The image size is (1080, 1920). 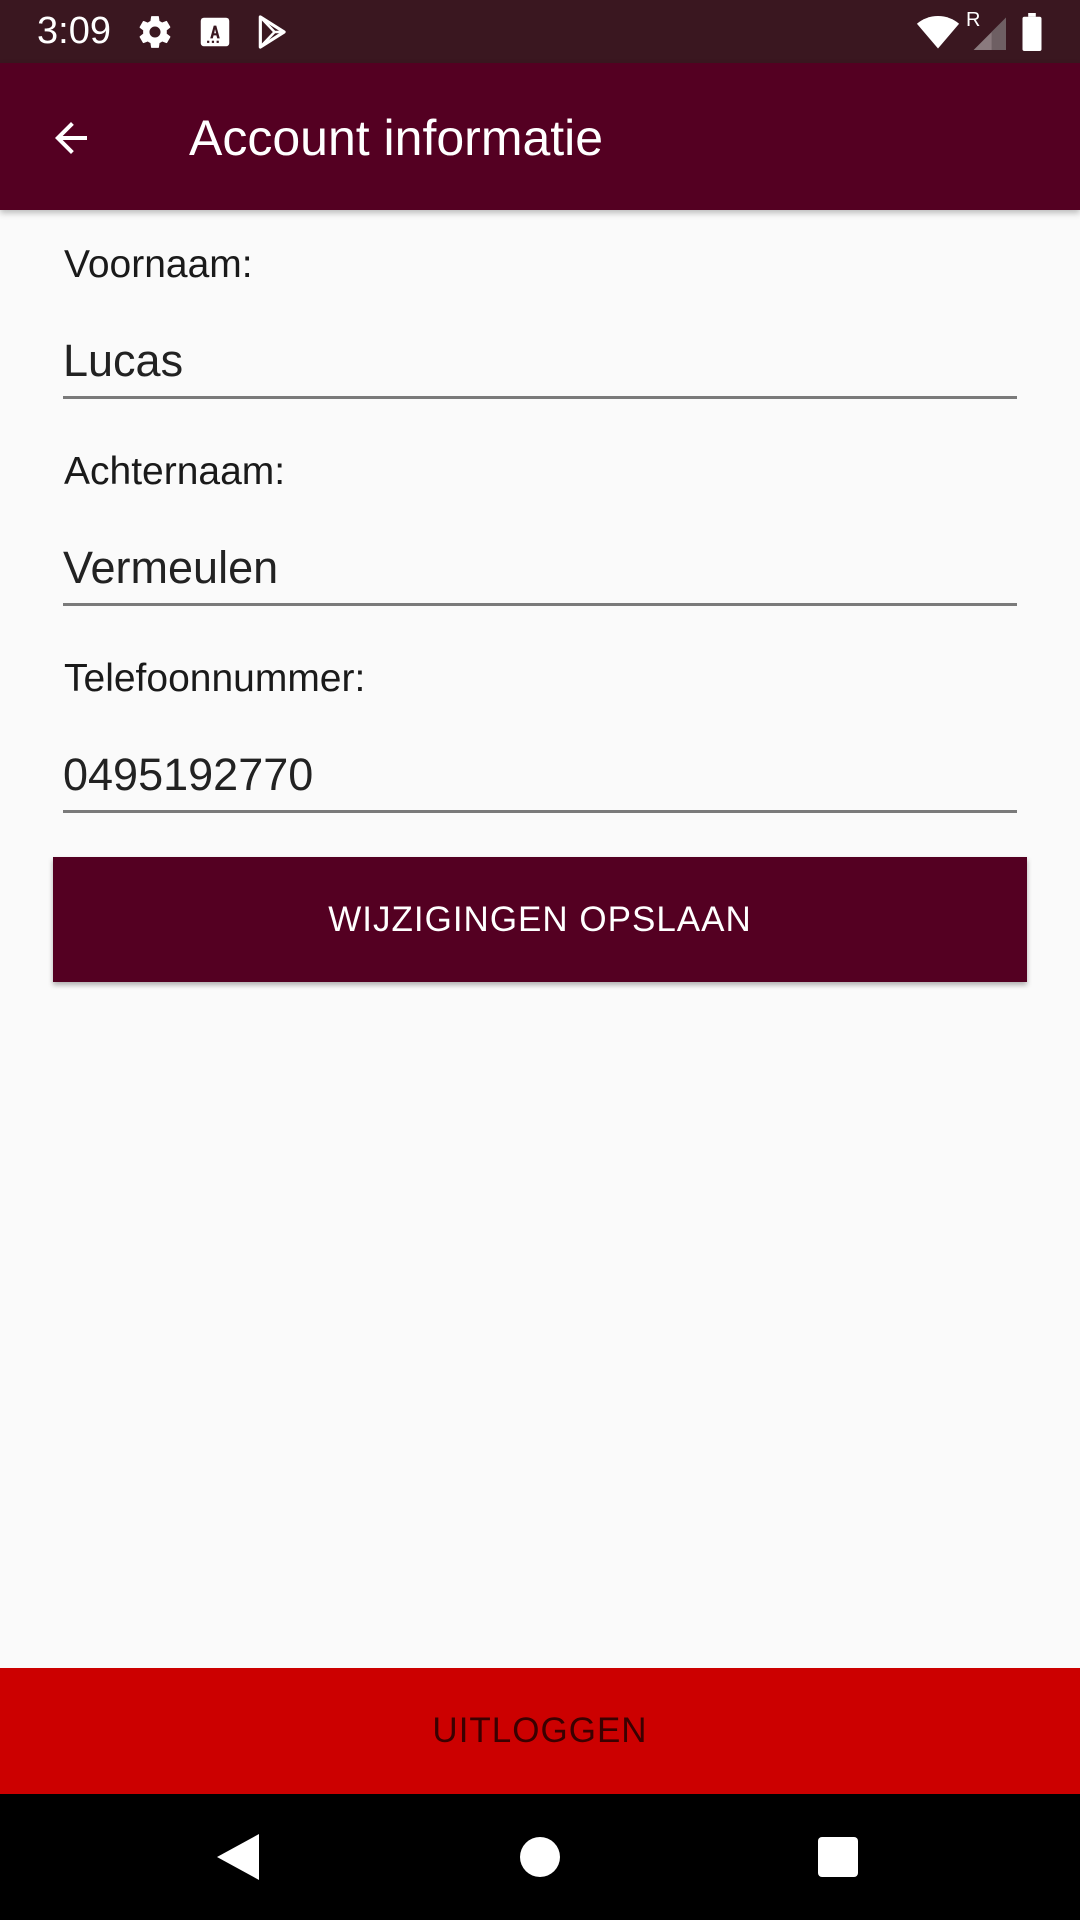 I want to click on nav-home-button, so click(x=540, y=1857).